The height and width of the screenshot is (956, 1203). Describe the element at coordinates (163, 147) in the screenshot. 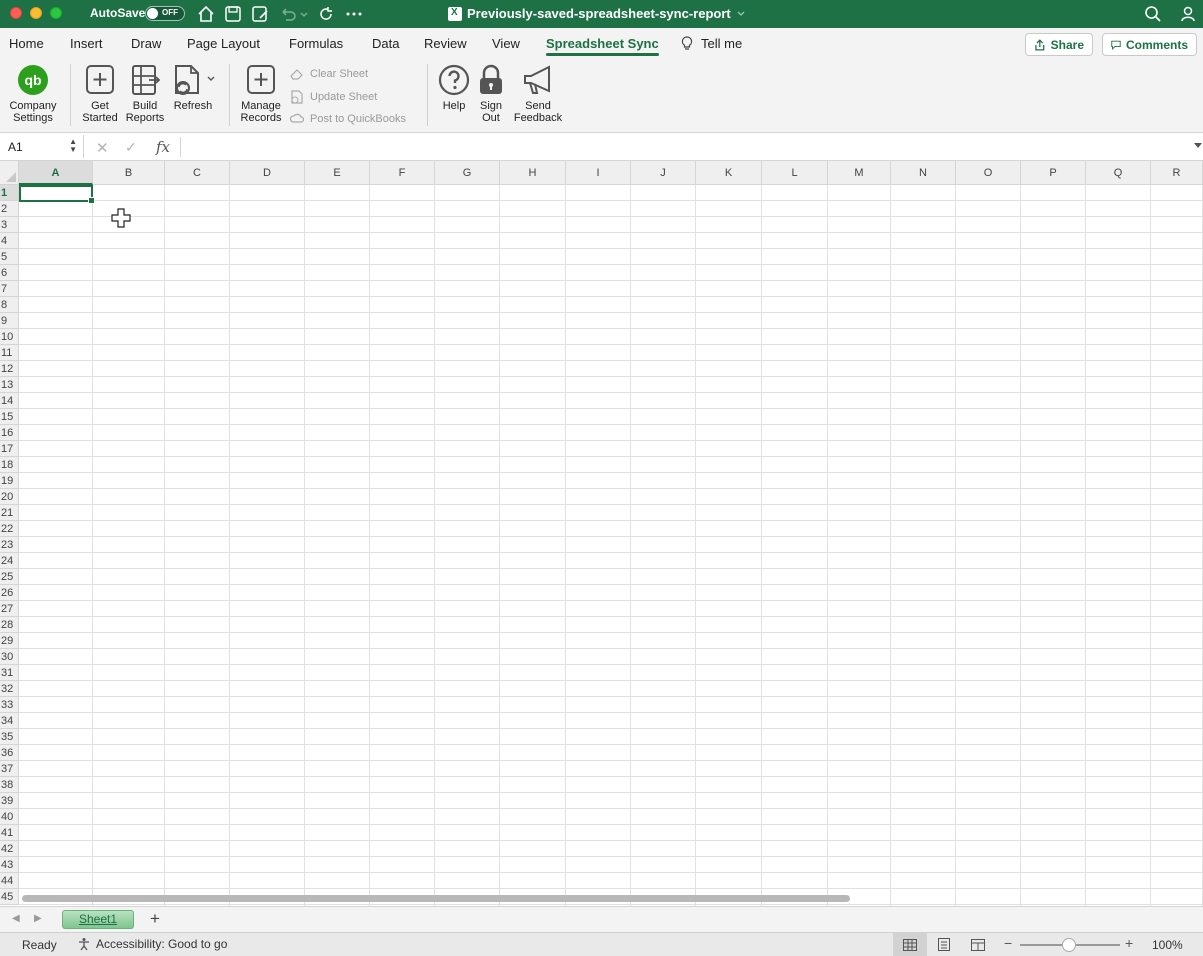

I see `insert-function-icon: fx` at that location.